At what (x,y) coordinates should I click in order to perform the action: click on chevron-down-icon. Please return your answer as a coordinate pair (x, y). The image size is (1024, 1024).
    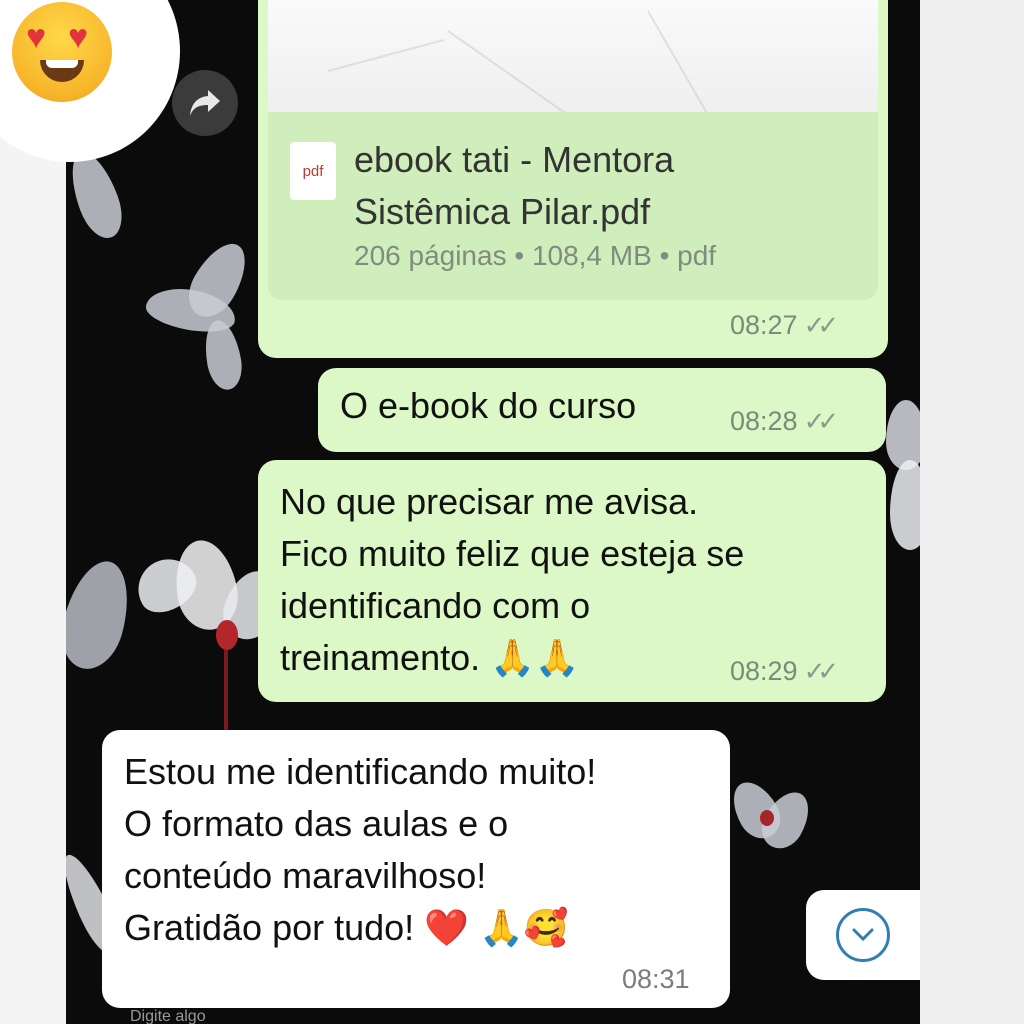
    Looking at the image, I should click on (863, 935).